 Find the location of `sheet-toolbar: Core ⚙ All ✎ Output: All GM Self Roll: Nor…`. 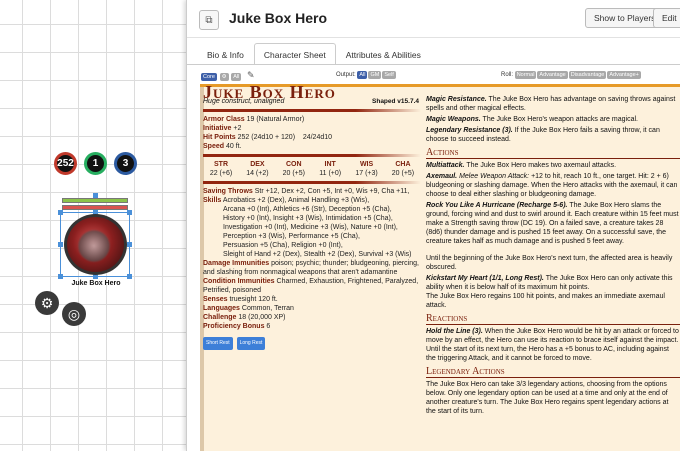

sheet-toolbar: Core ⚙ All ✎ Output: All GM Self Roll: Nor… is located at coordinates (440, 76).